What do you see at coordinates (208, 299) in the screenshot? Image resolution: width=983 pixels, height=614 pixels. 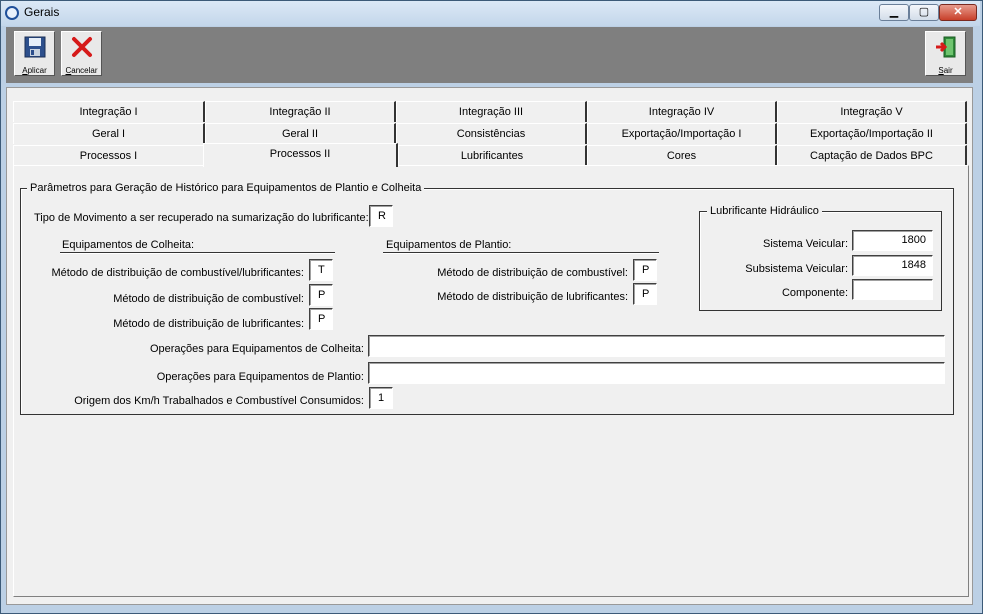 I see `colheita-comb-label: Método de distribuição de combustível:` at bounding box center [208, 299].